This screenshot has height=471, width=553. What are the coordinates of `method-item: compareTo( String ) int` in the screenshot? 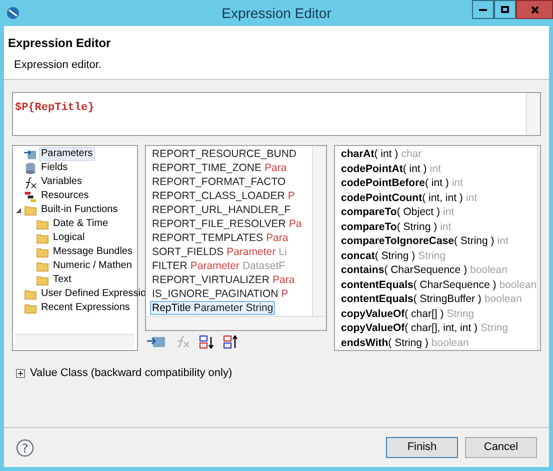 It's located at (439, 227).